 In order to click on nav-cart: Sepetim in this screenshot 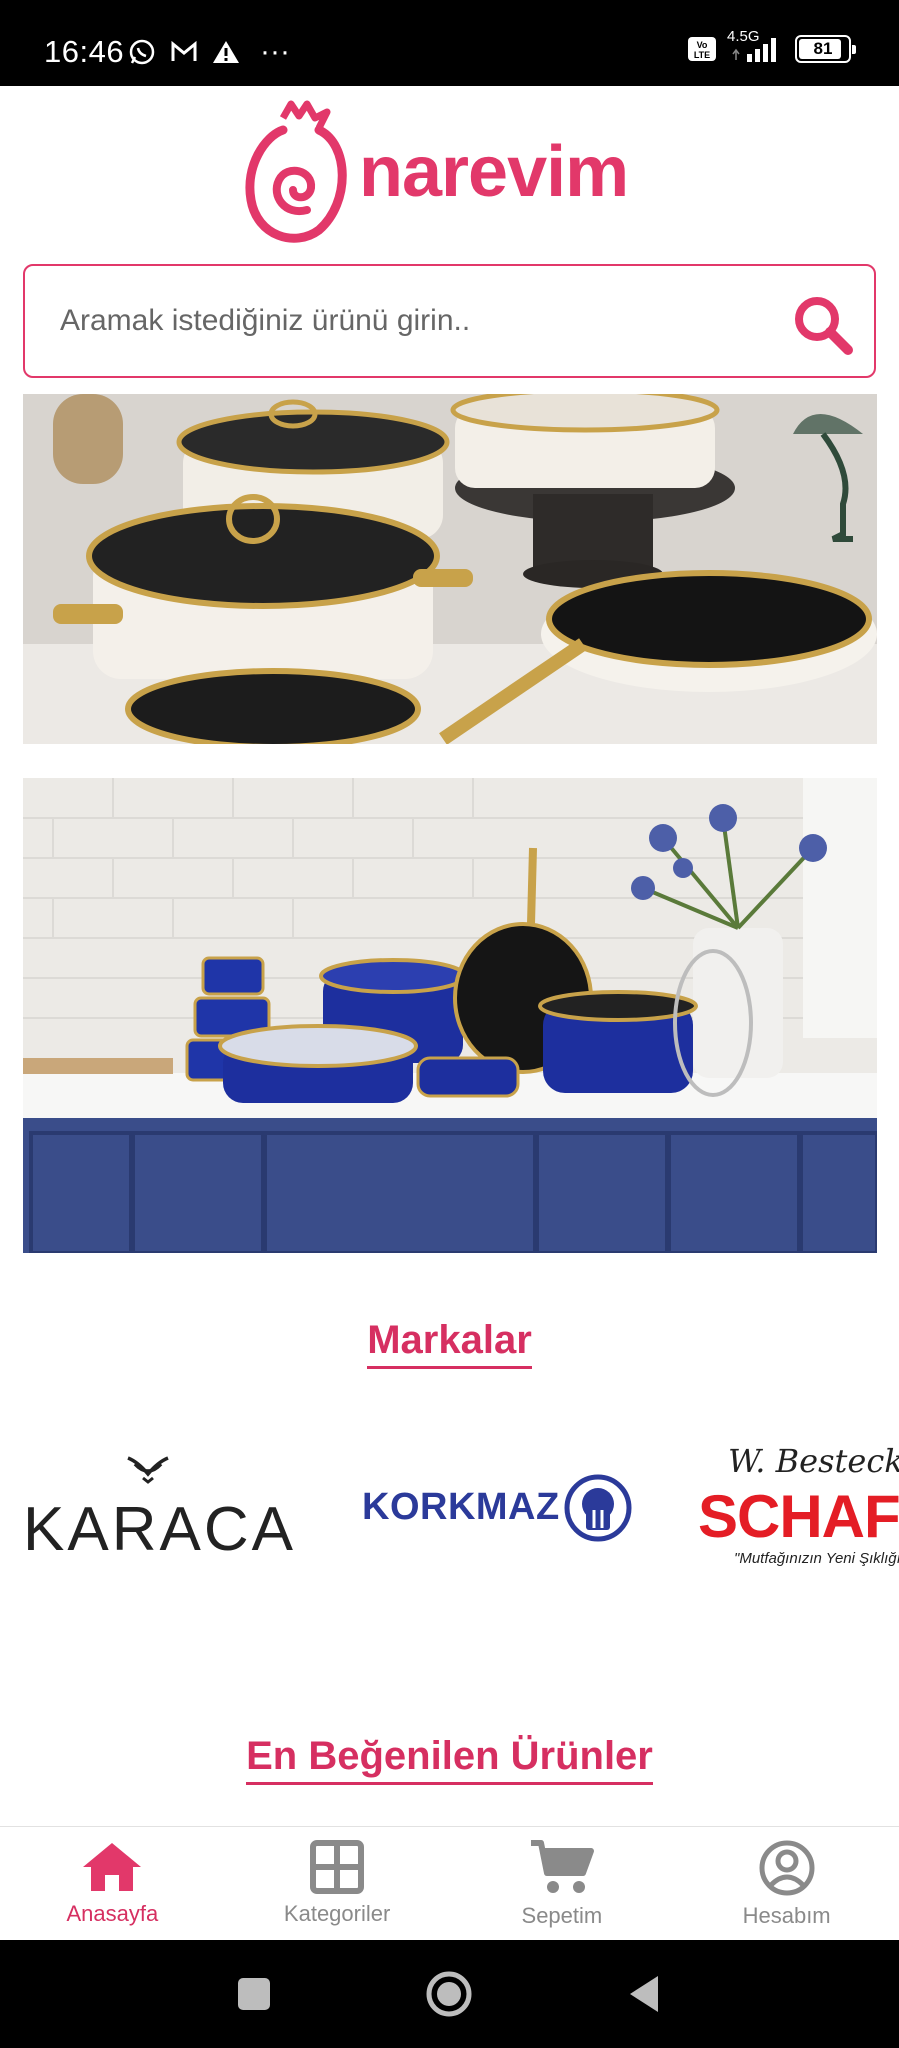, I will do `click(562, 1883)`.